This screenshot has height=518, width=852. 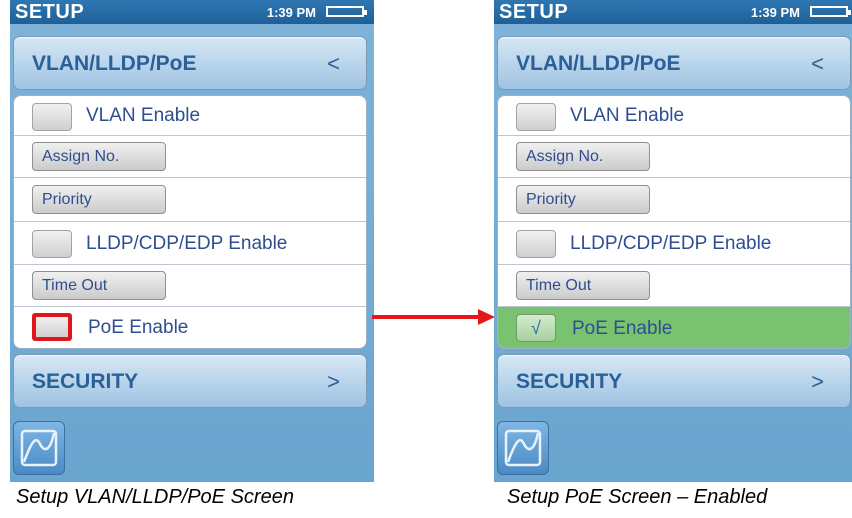 What do you see at coordinates (190, 327) in the screenshot?
I see `poe-enable-row: PoE Enable` at bounding box center [190, 327].